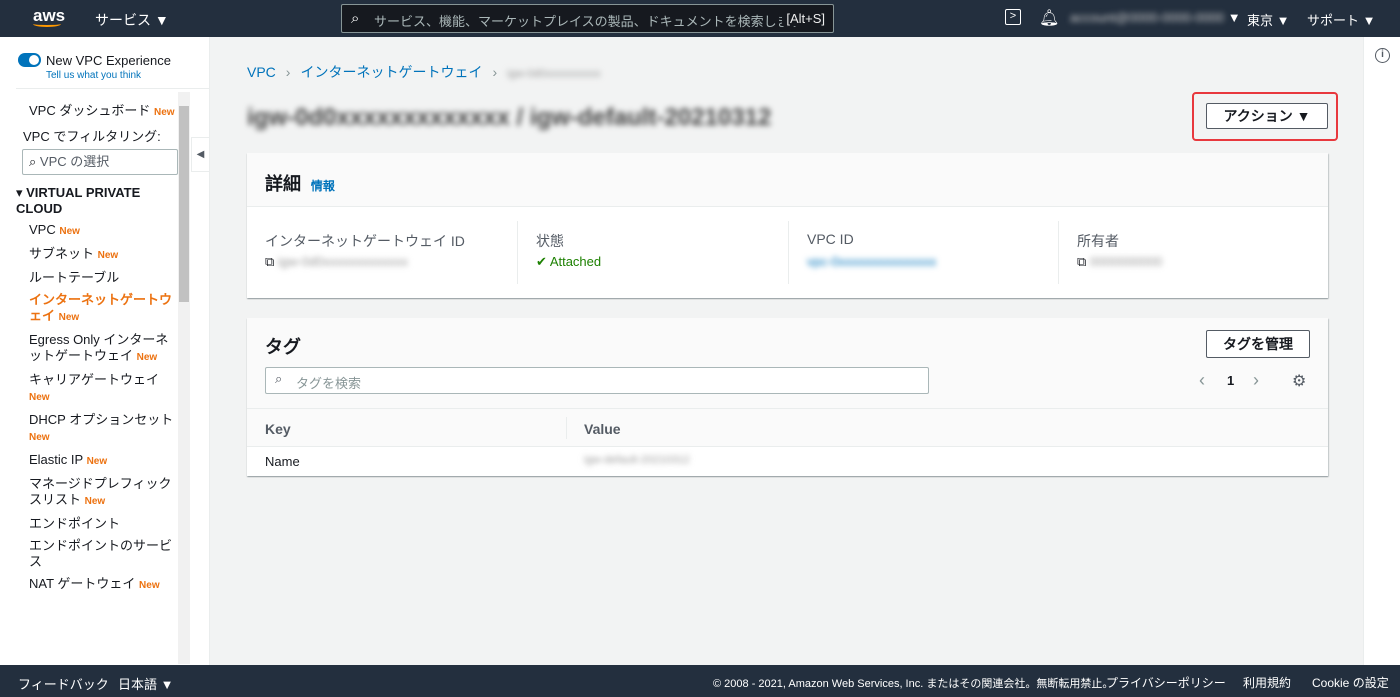  I want to click on region-menu: 東京 ▼, so click(1268, 19).